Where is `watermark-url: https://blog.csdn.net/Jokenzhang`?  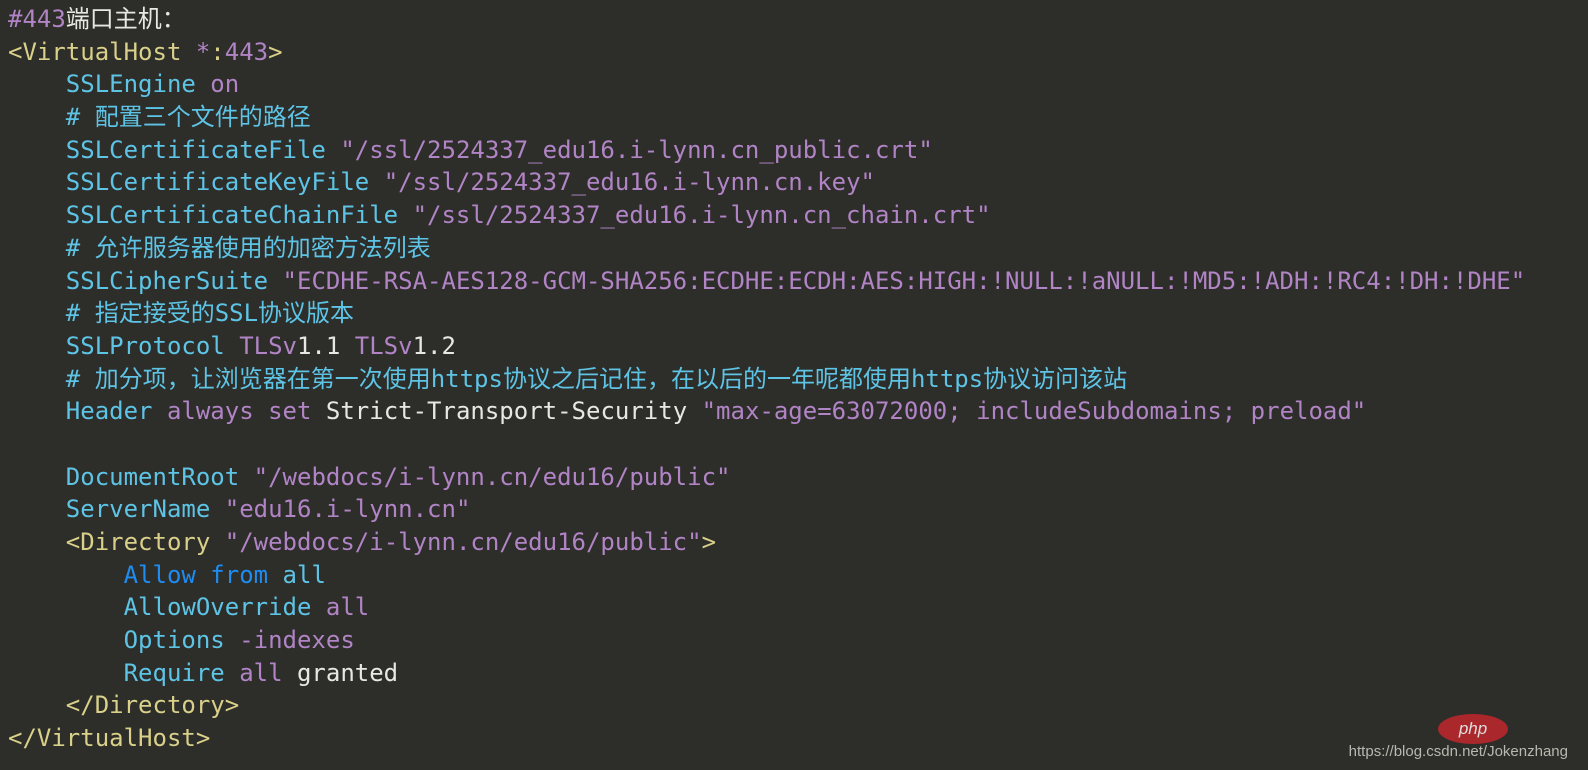 watermark-url: https://blog.csdn.net/Jokenzhang is located at coordinates (1458, 751).